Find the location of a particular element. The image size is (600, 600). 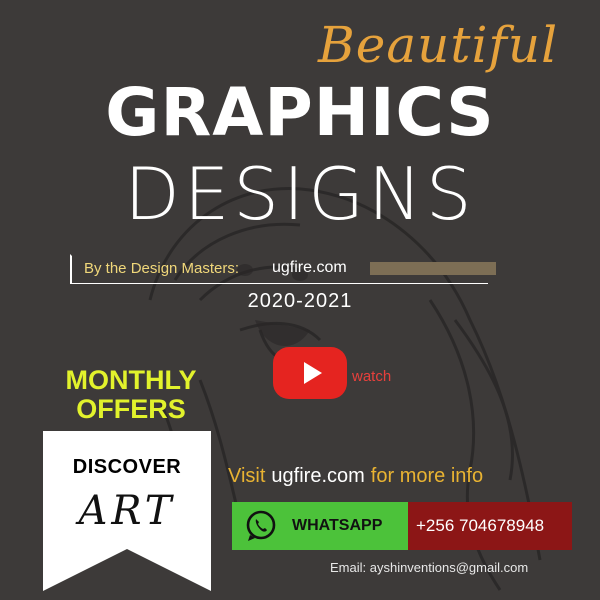

whatsapp-icon is located at coordinates (261, 525).